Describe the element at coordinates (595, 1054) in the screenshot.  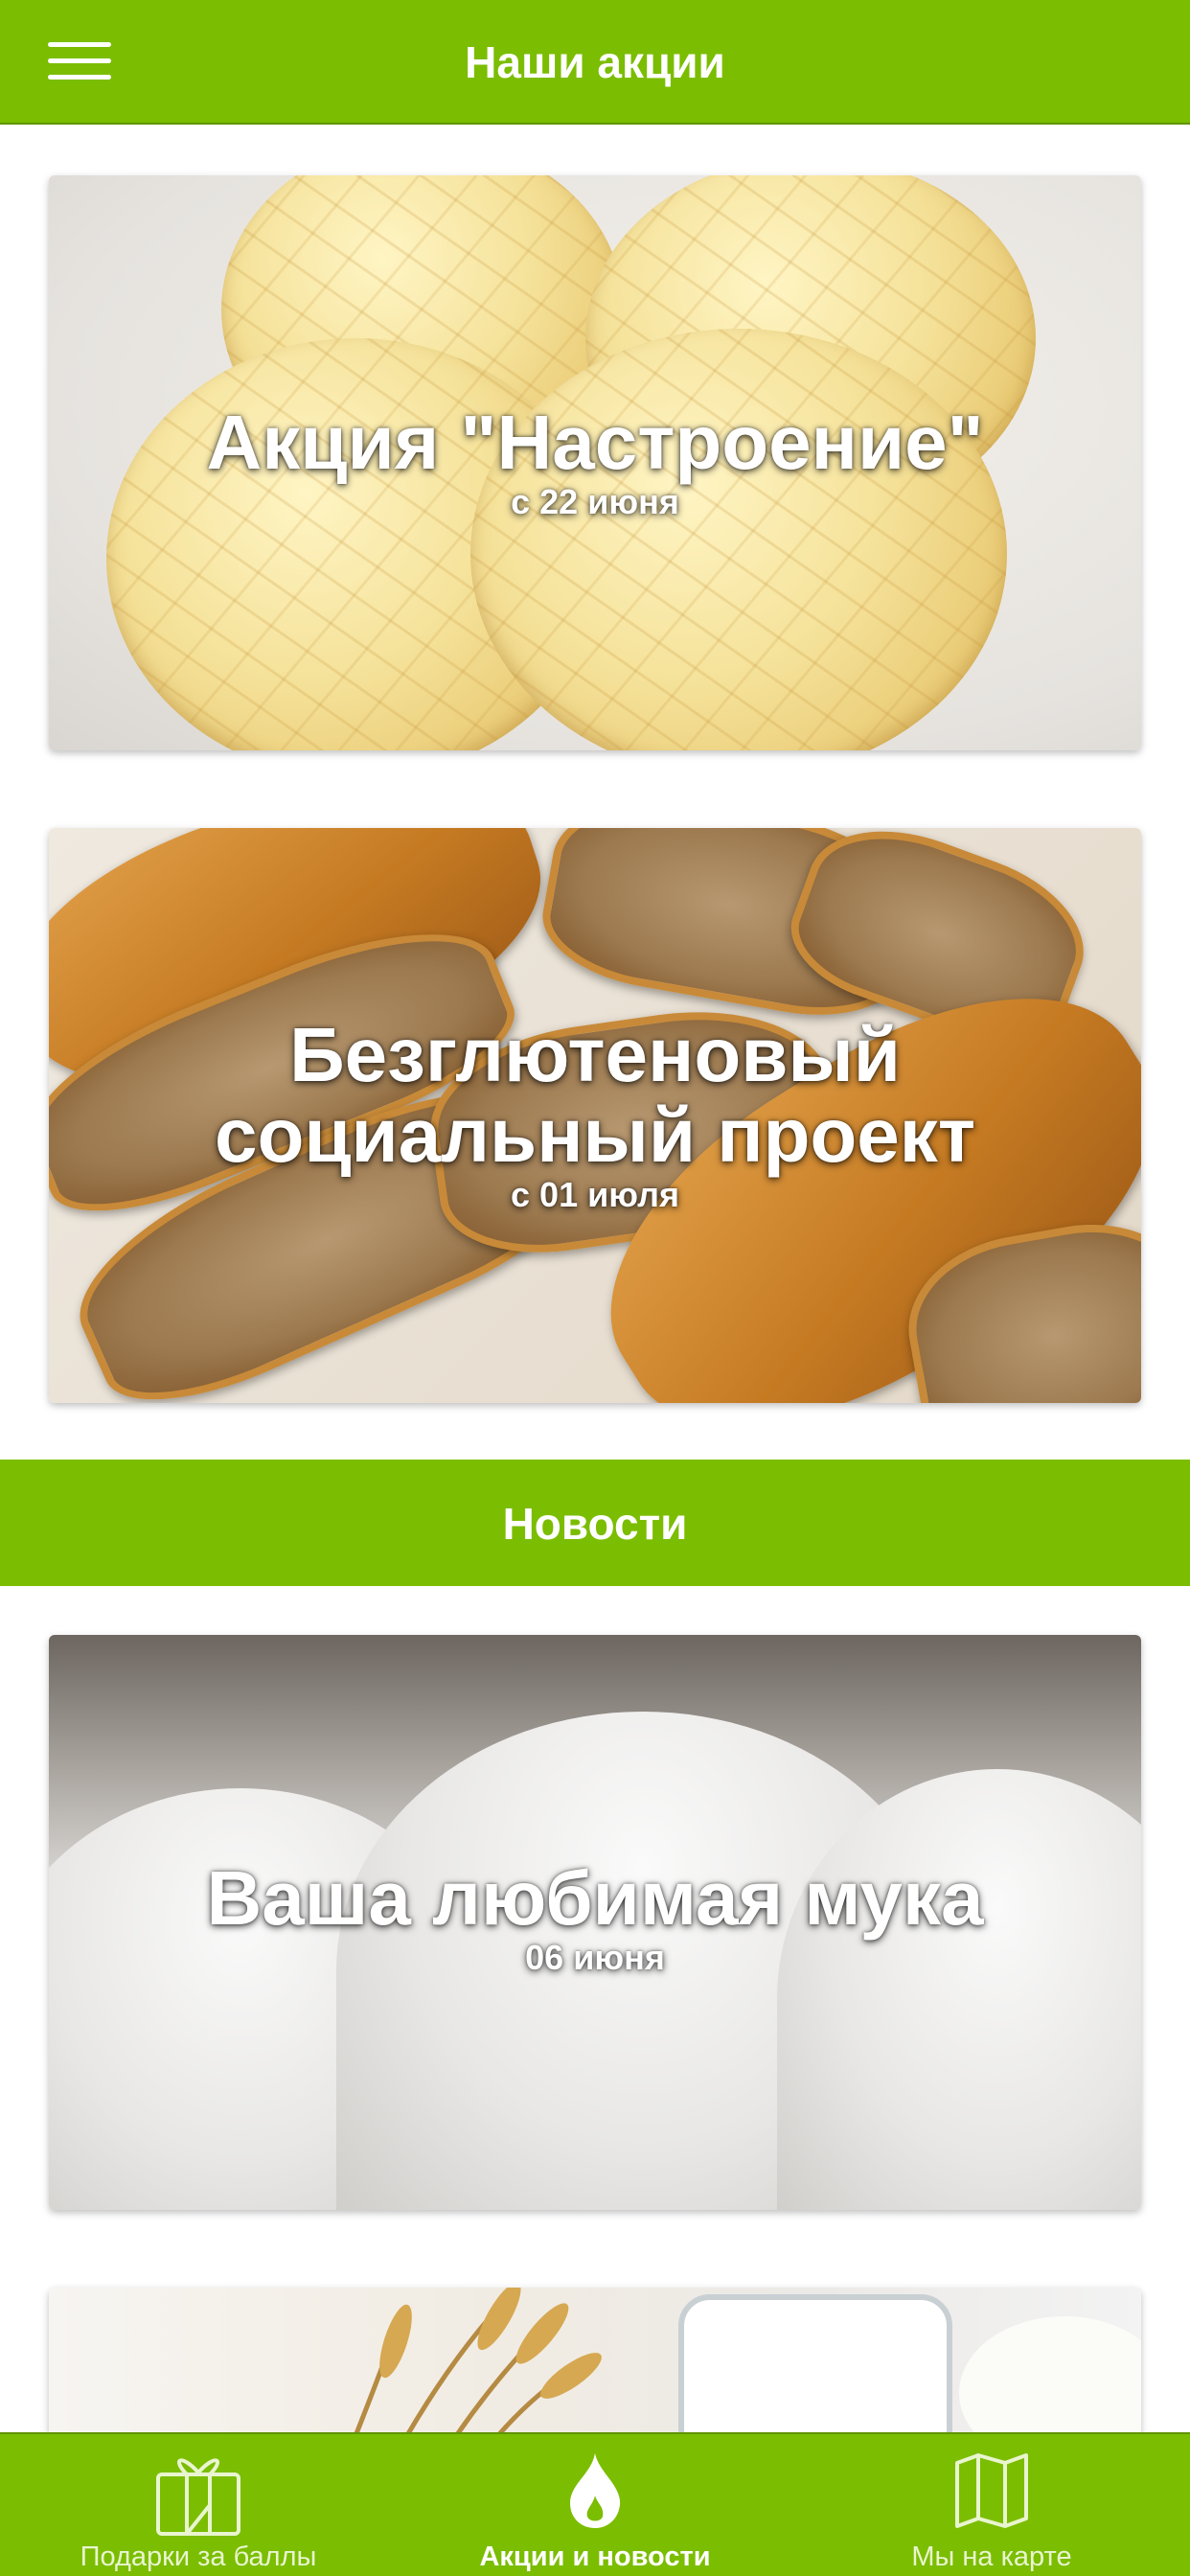
I see `promo-title-line1: Безглютеновый` at that location.